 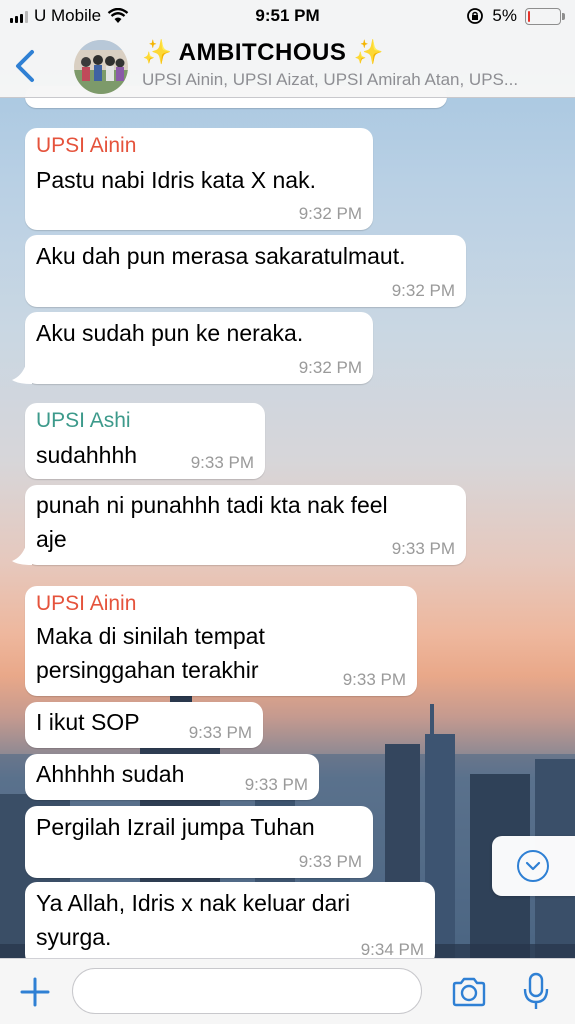 I want to click on message-text: Aku dah pun merasa sakaratulmaut., so click(x=221, y=256).